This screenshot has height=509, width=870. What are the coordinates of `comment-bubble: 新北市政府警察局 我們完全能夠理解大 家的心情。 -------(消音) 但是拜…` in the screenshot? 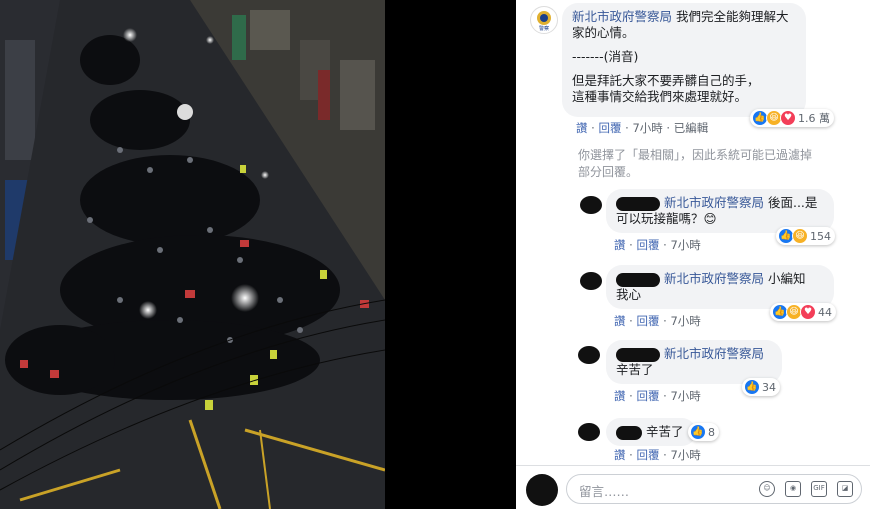 It's located at (684, 60).